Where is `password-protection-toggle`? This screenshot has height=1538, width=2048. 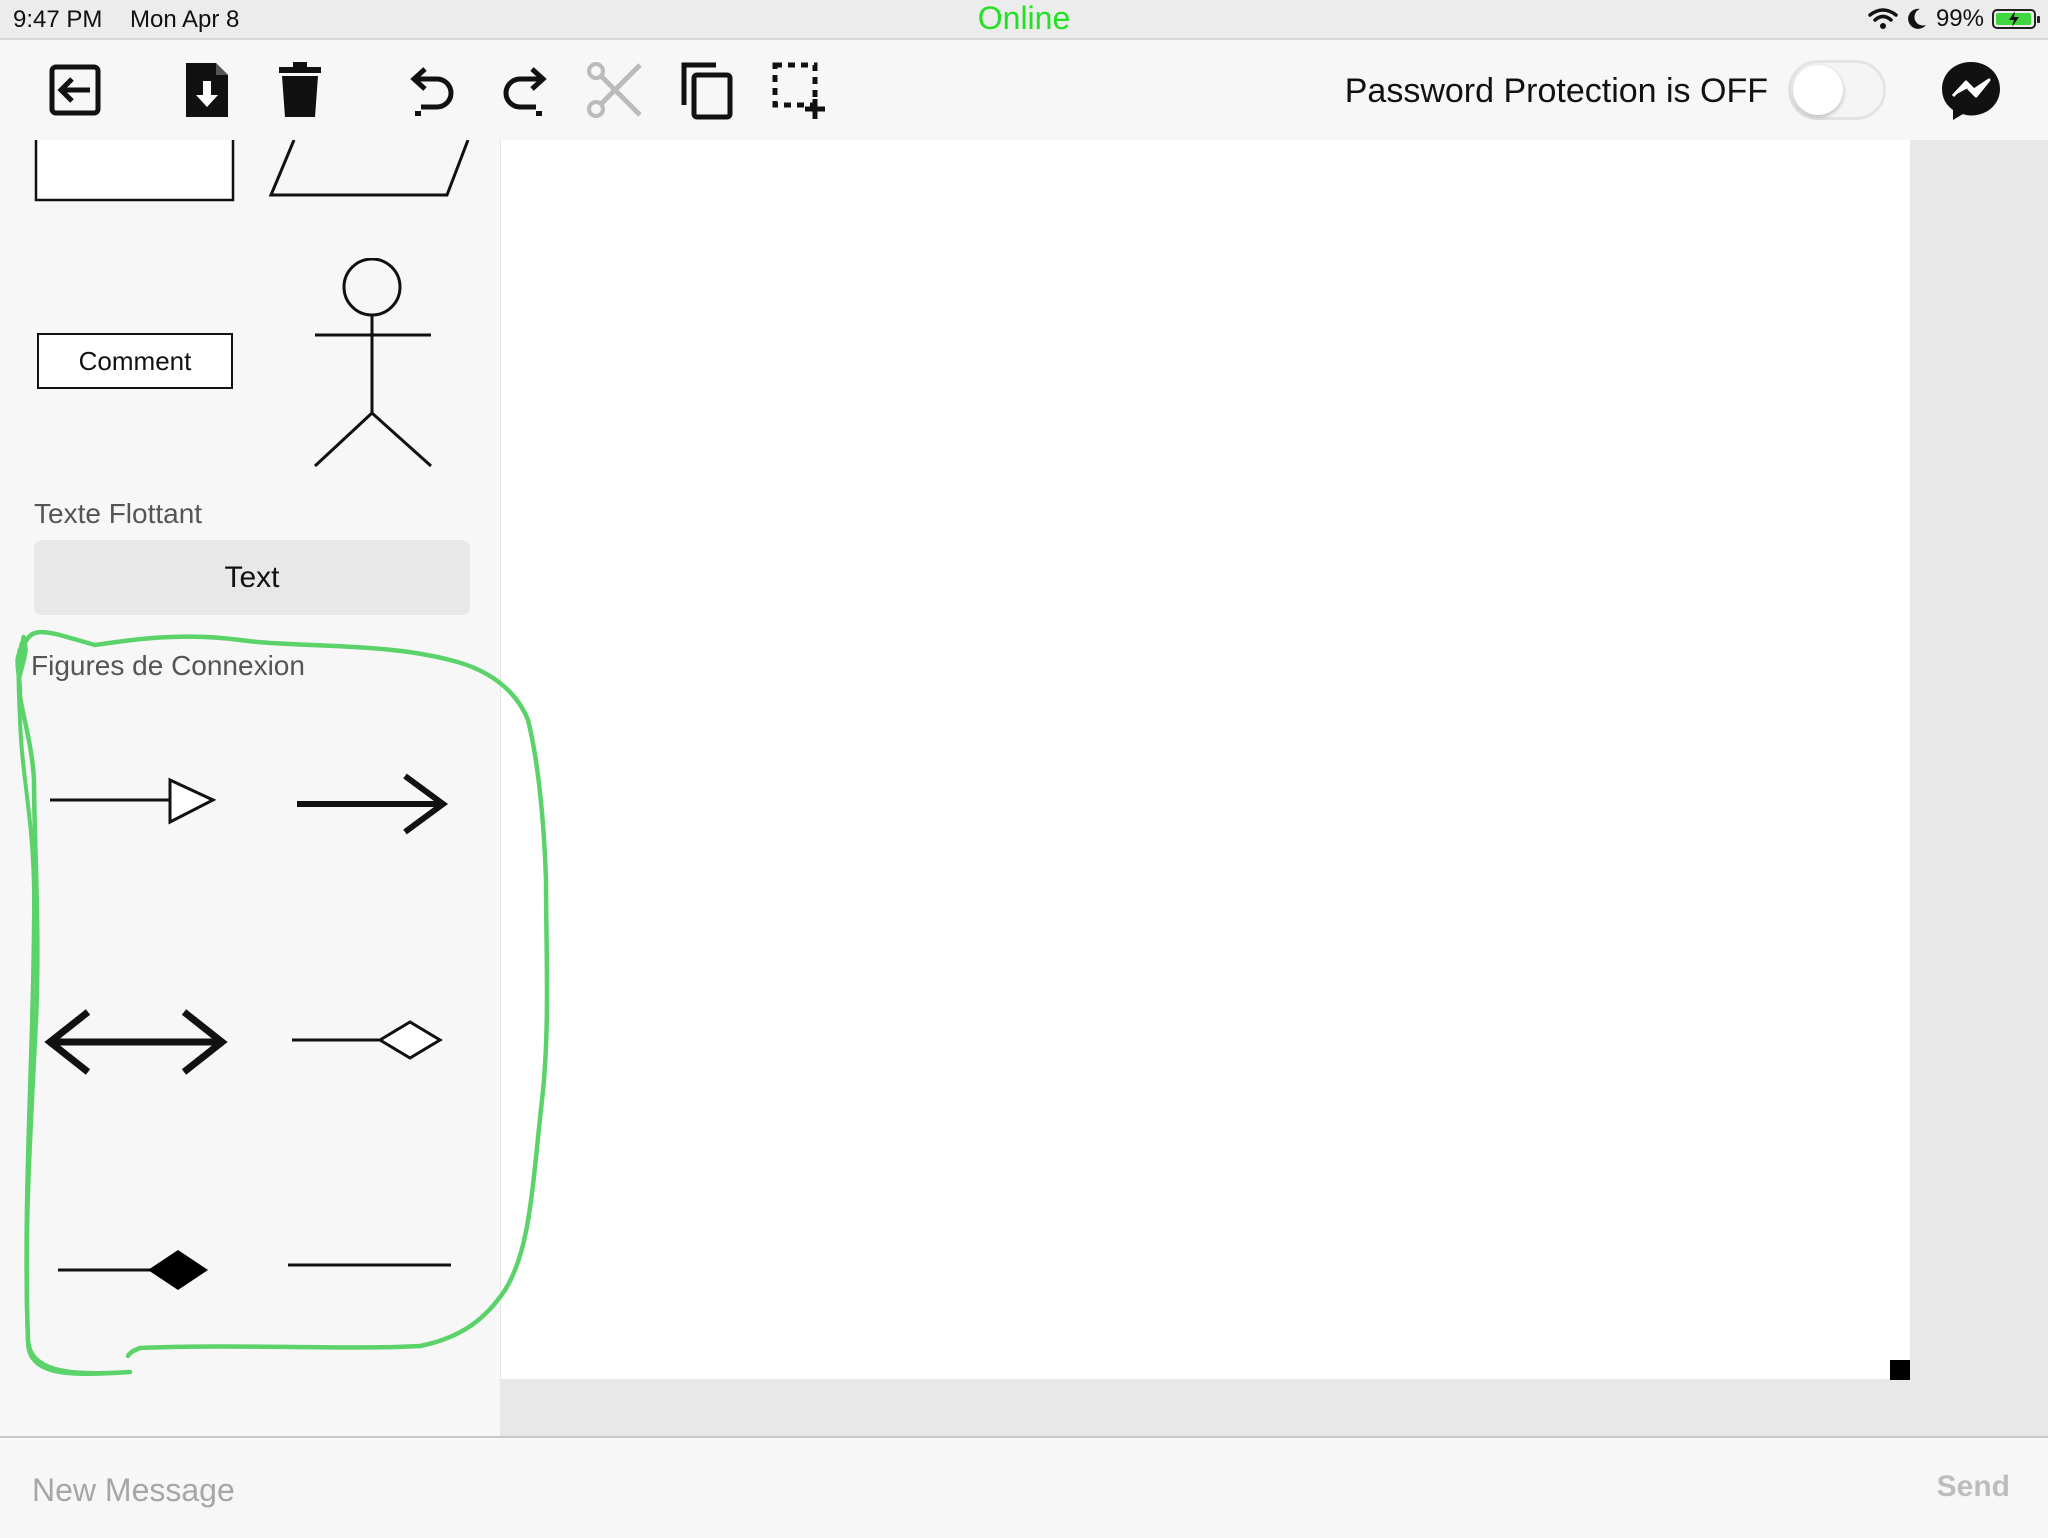 password-protection-toggle is located at coordinates (1837, 90).